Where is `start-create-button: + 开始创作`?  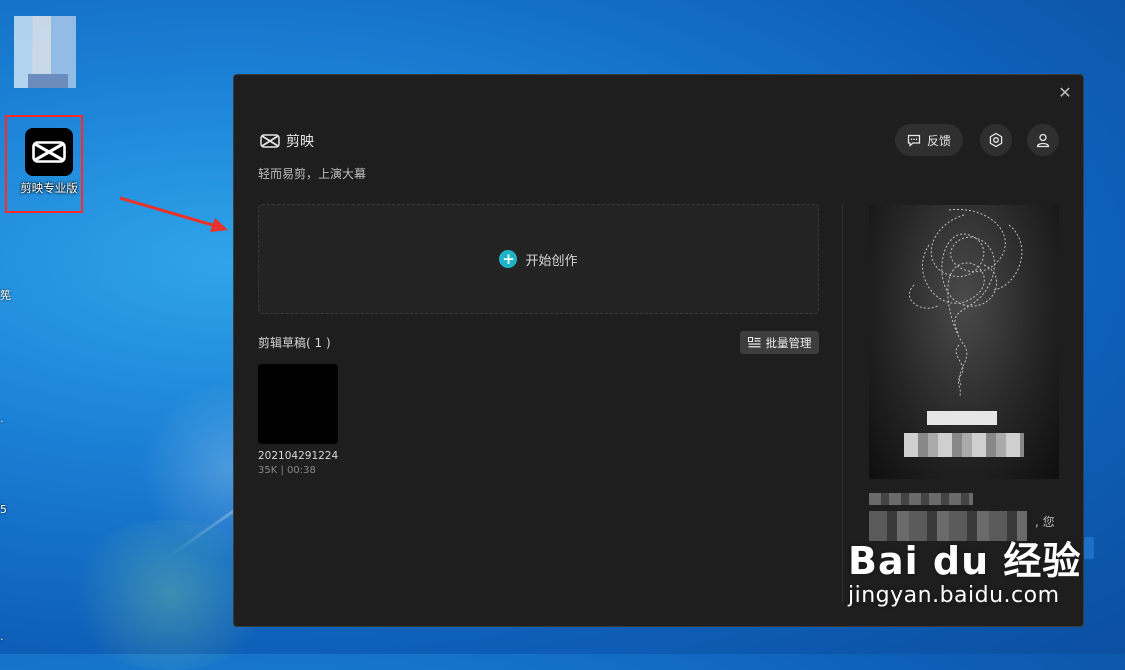
start-create-button: + 开始创作 is located at coordinates (538, 259).